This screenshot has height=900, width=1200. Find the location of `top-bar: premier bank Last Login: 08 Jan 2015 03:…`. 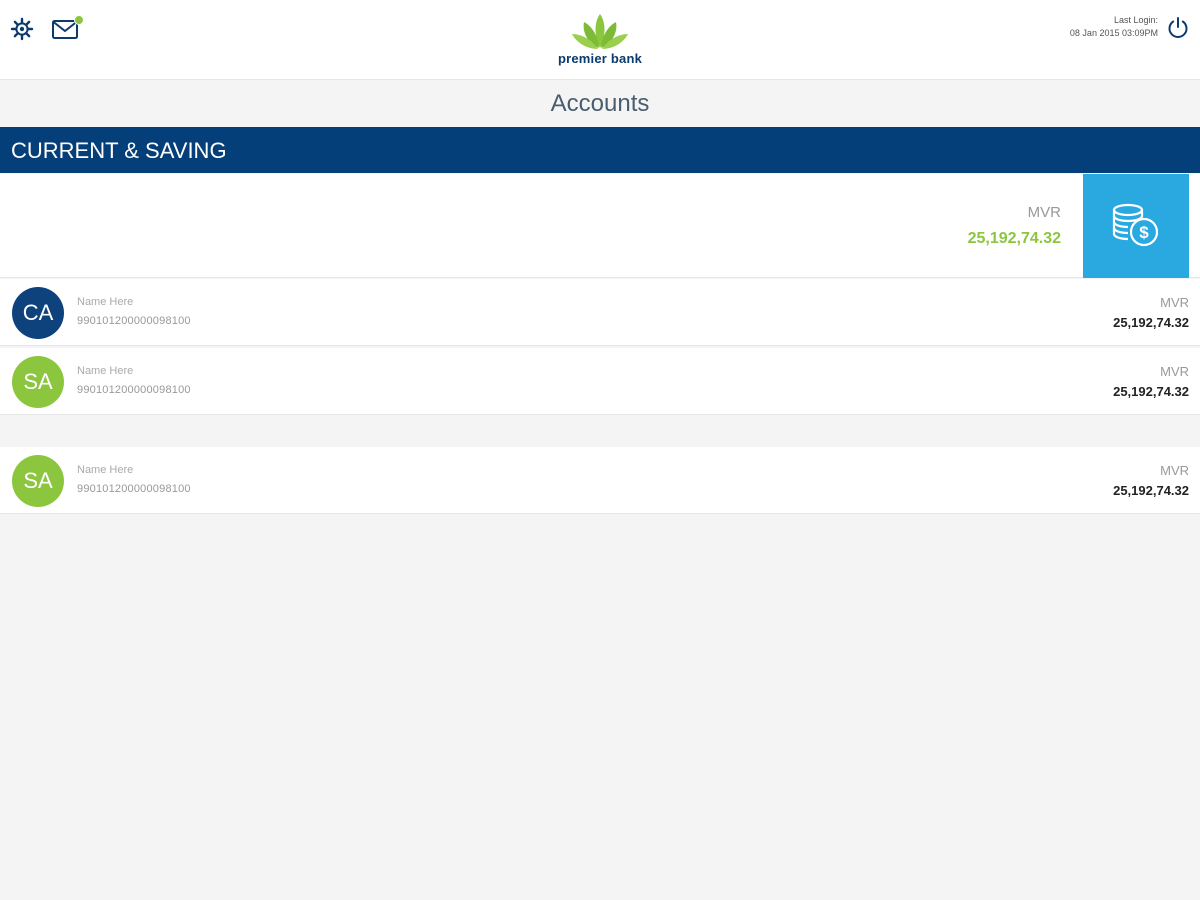

top-bar: premier bank Last Login: 08 Jan 2015 03:… is located at coordinates (600, 40).